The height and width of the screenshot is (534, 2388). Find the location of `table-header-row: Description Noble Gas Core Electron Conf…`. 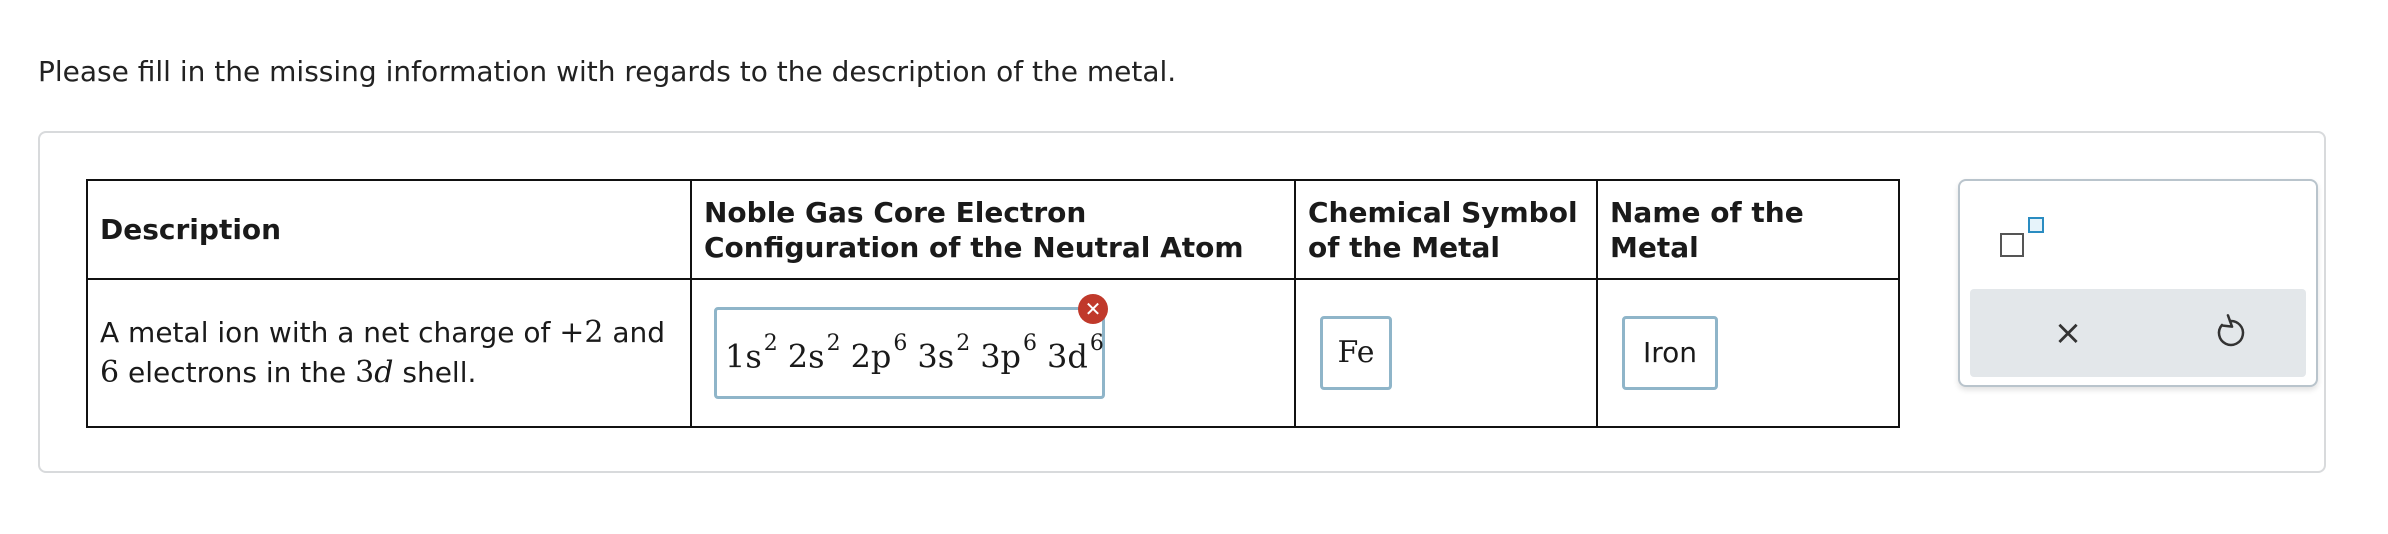

table-header-row: Description Noble Gas Core Electron Conf… is located at coordinates (993, 229).